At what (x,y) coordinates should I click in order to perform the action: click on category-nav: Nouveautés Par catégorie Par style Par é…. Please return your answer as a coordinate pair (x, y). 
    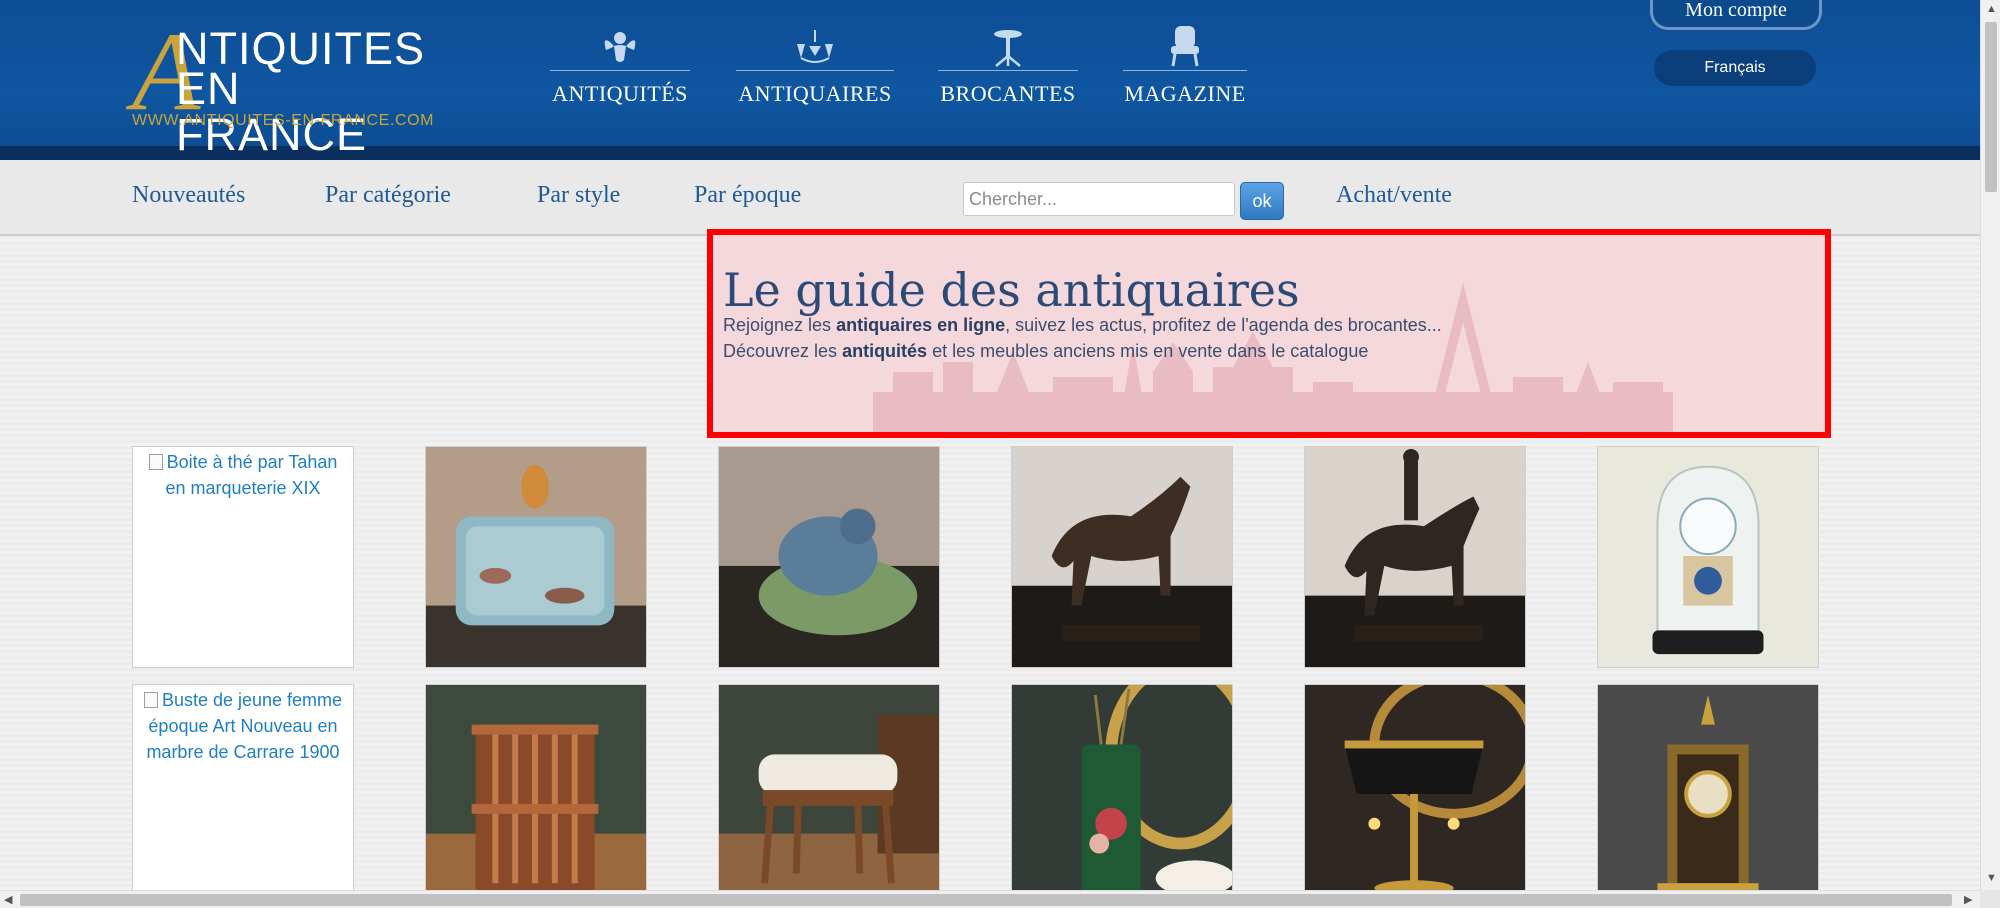
    Looking at the image, I should click on (990, 198).